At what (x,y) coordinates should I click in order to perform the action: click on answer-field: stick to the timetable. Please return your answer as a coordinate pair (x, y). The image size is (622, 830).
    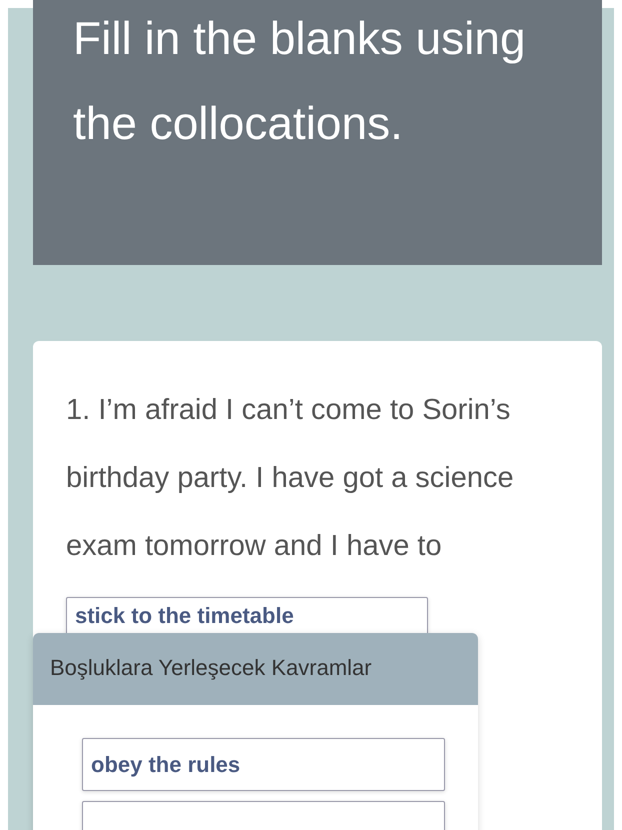
    Looking at the image, I should click on (247, 616).